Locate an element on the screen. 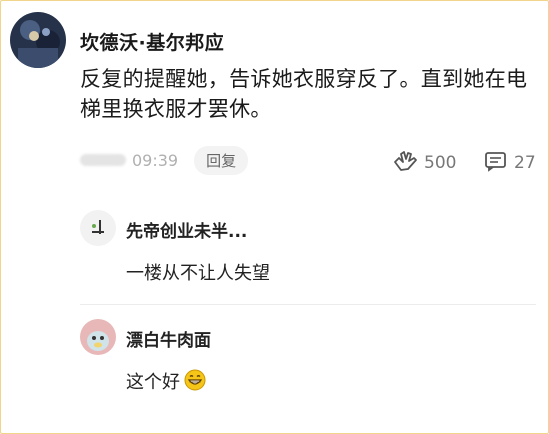 This screenshot has height=434, width=549. sub-reply-text: 一楼从不让人失望 is located at coordinates (198, 273).